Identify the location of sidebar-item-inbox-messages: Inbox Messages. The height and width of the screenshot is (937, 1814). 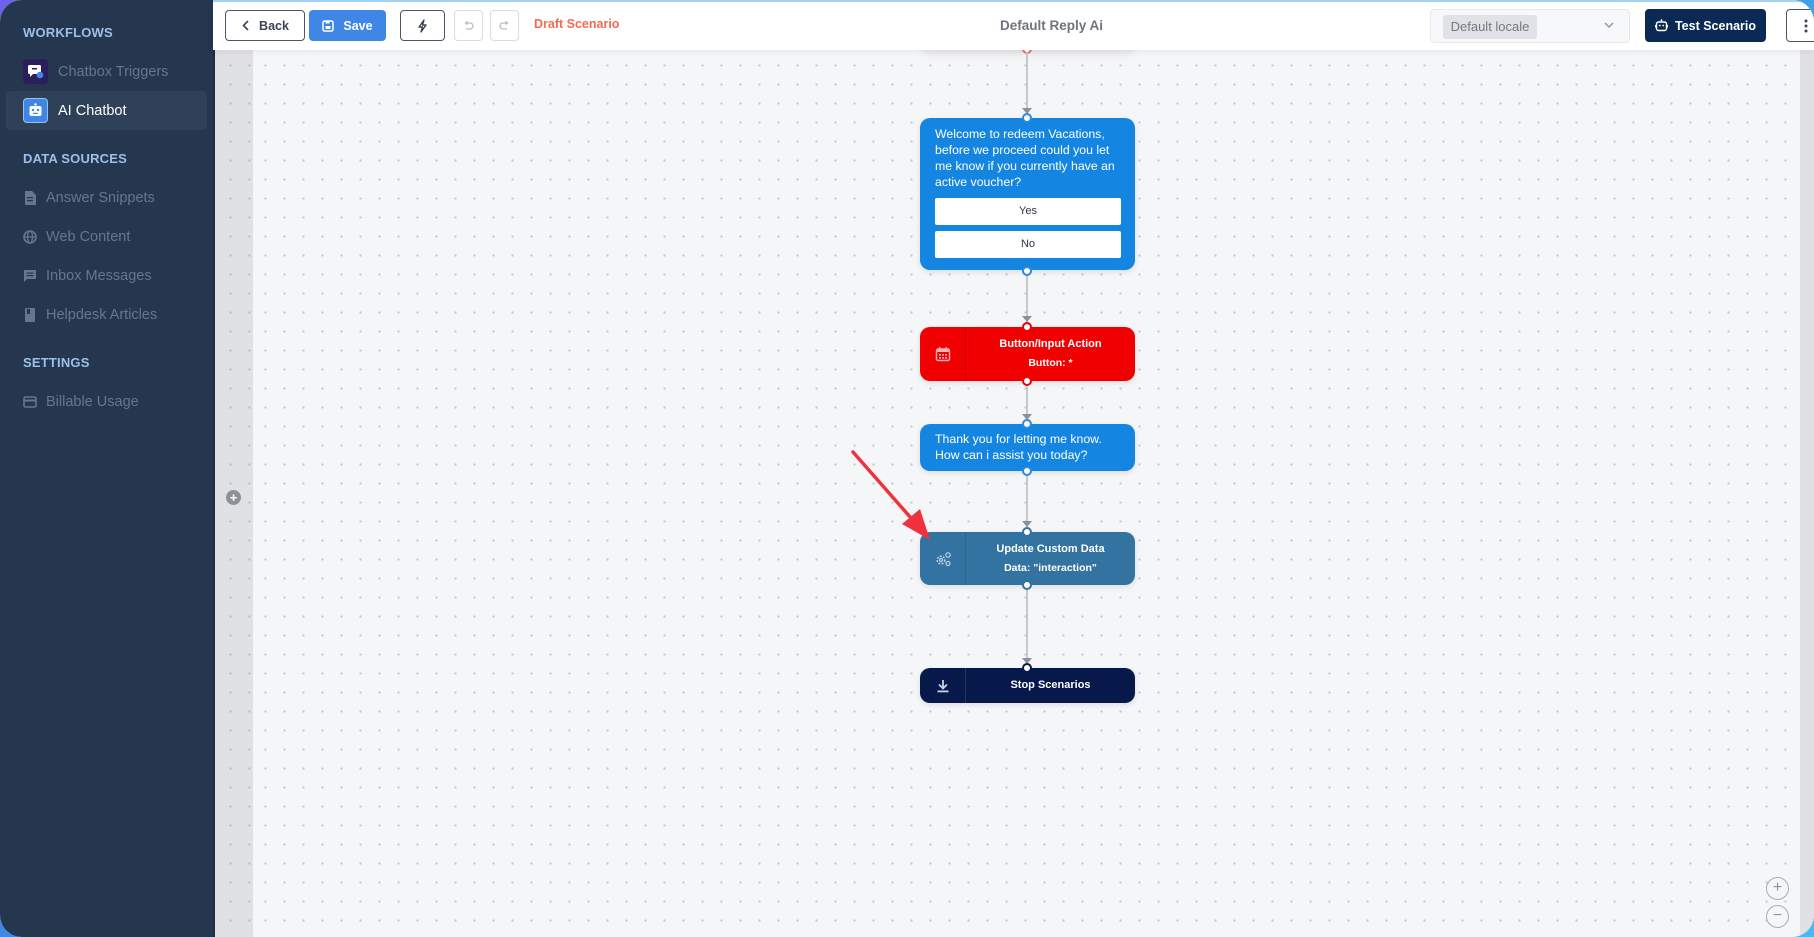
(106, 275).